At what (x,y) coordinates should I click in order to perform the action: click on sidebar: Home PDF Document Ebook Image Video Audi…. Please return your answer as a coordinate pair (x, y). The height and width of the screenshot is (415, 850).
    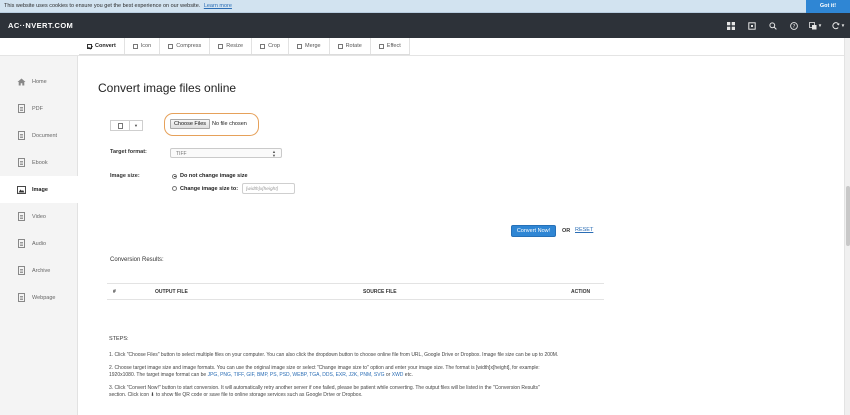
    Looking at the image, I should click on (39, 235).